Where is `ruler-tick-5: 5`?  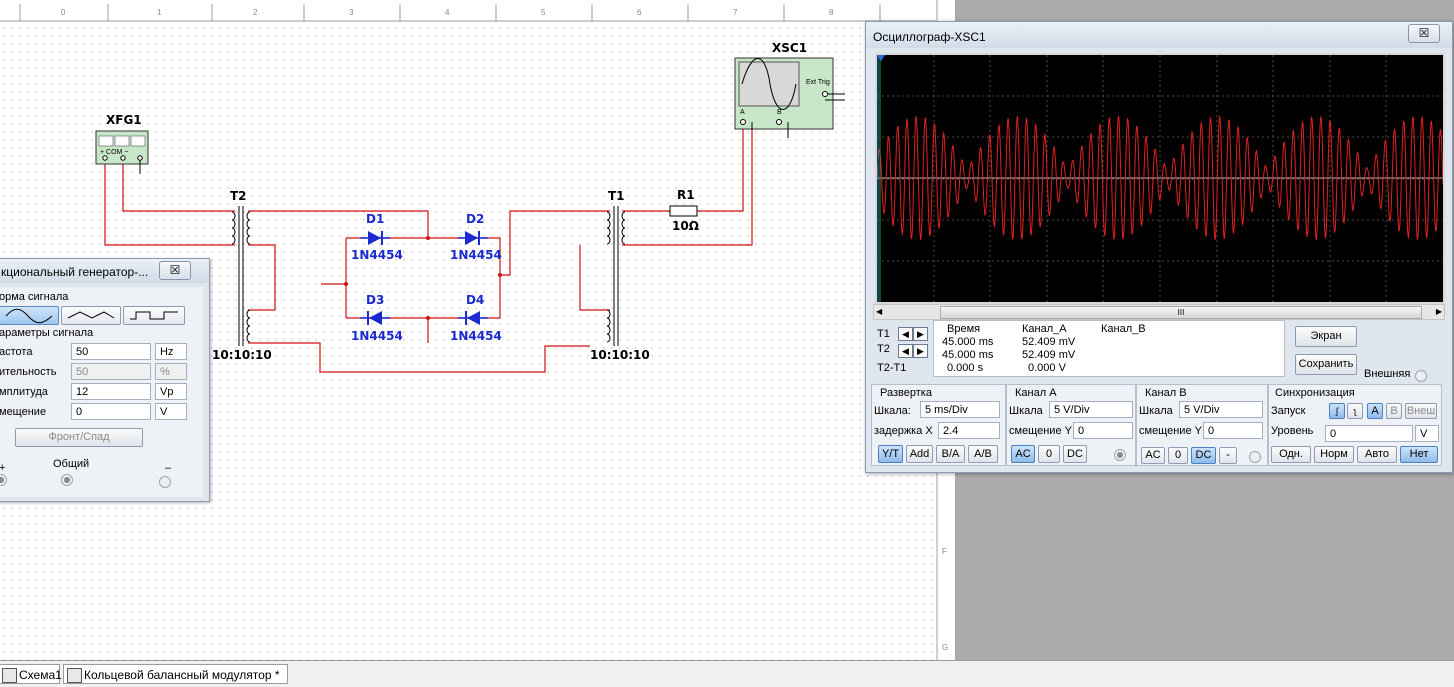
ruler-tick-5: 5 is located at coordinates (543, 12).